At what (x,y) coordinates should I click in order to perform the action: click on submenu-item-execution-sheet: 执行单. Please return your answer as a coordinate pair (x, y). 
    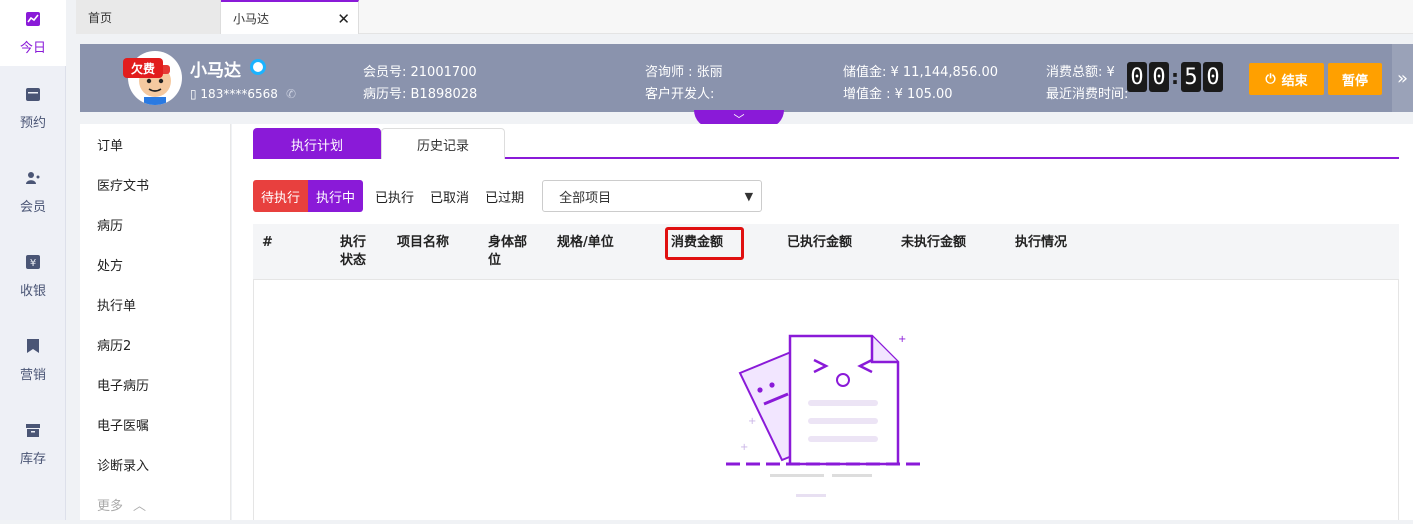
    Looking at the image, I should click on (155, 304).